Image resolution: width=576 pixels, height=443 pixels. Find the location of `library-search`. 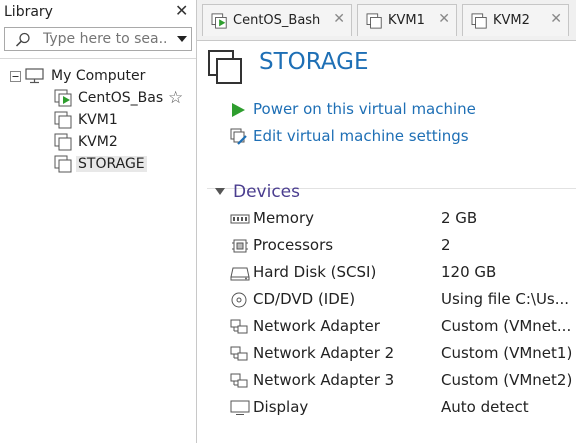

library-search is located at coordinates (98, 39).